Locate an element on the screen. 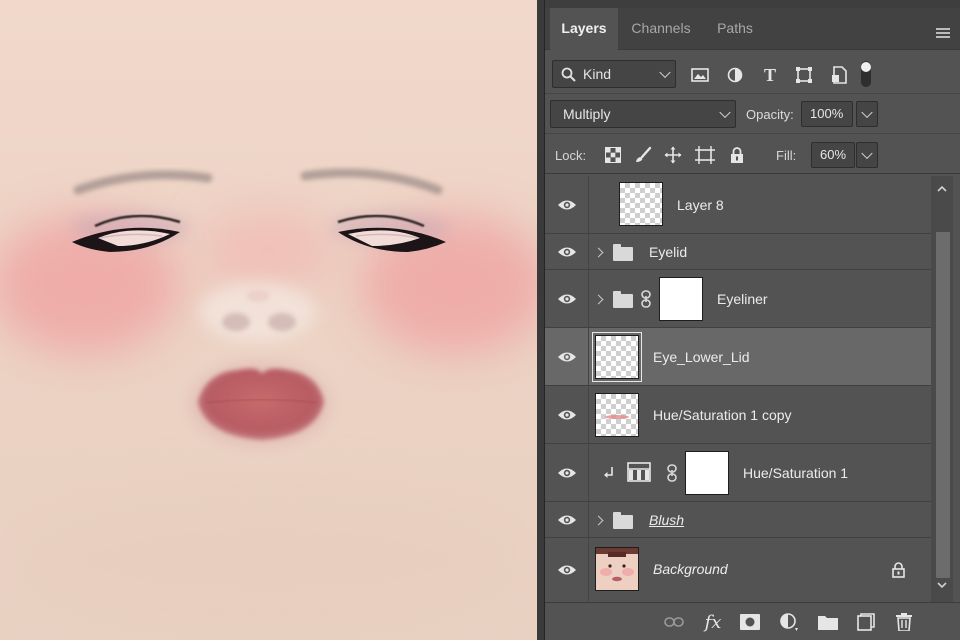 The width and height of the screenshot is (960, 640). layer-row-hue-saturation-1-copy: Hue/Saturation 1 copy is located at coordinates (738, 415).